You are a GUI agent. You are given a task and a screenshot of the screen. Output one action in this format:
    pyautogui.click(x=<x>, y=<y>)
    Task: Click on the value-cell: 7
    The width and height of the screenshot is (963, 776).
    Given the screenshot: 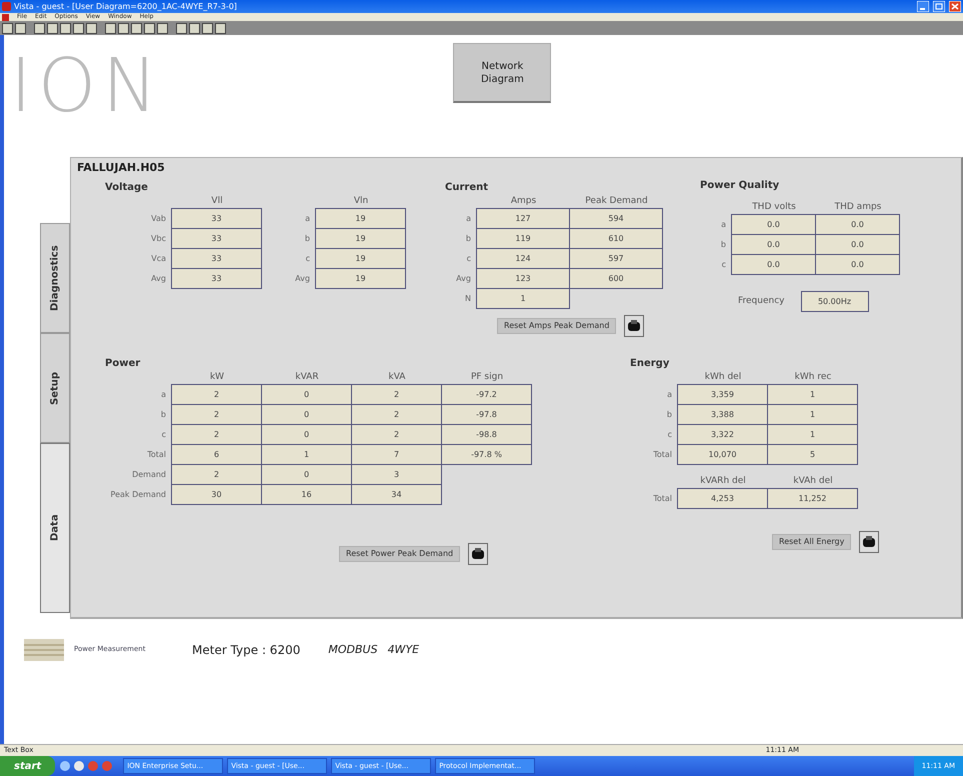 What is the action you would take?
    pyautogui.click(x=396, y=454)
    